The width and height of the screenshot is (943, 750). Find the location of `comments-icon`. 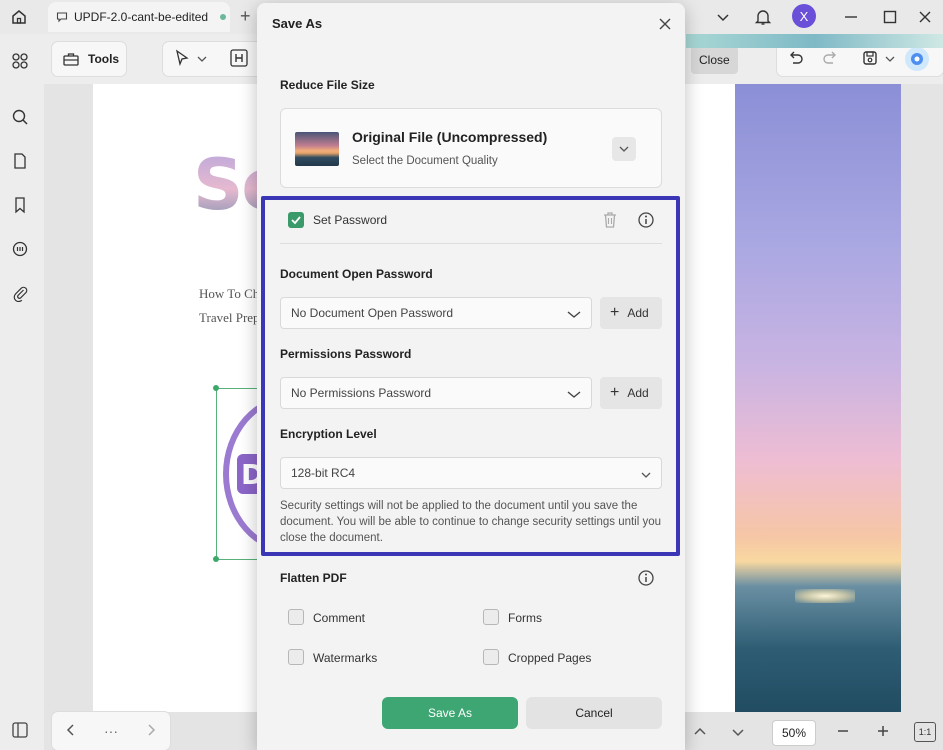

comments-icon is located at coordinates (20, 249).